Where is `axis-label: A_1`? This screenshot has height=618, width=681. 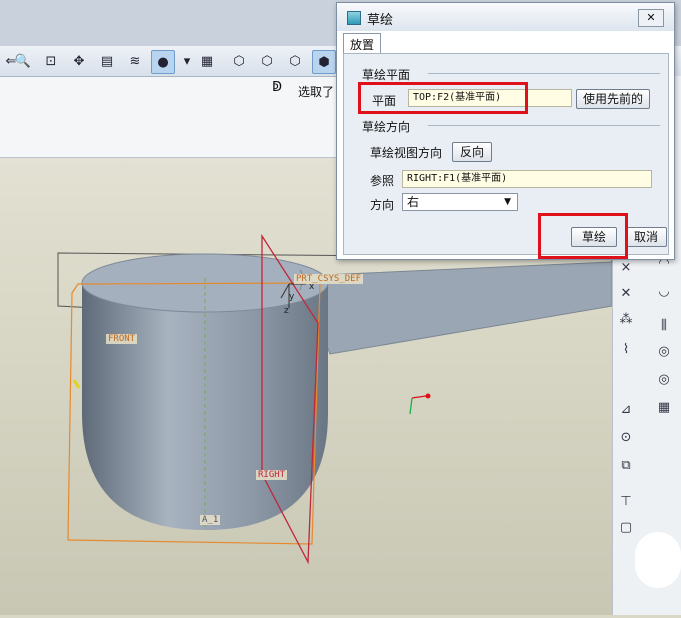
axis-label: A_1 is located at coordinates (210, 520).